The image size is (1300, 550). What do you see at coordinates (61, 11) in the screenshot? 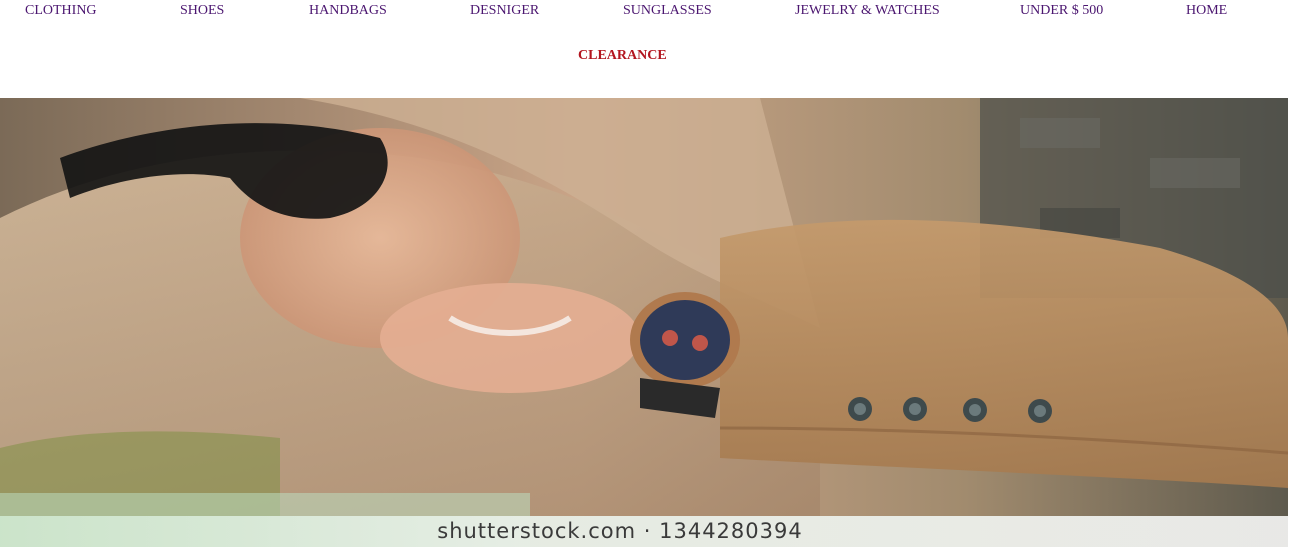
I see `nav-link-clothing: CLOTHING` at bounding box center [61, 11].